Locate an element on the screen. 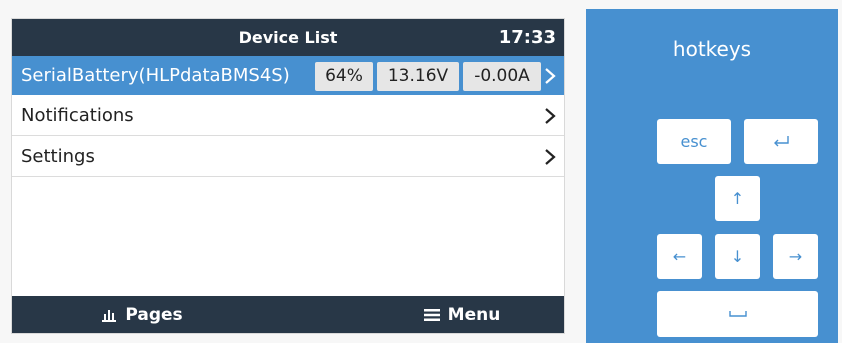 The height and width of the screenshot is (343, 842). pages-label: Pages is located at coordinates (154, 314).